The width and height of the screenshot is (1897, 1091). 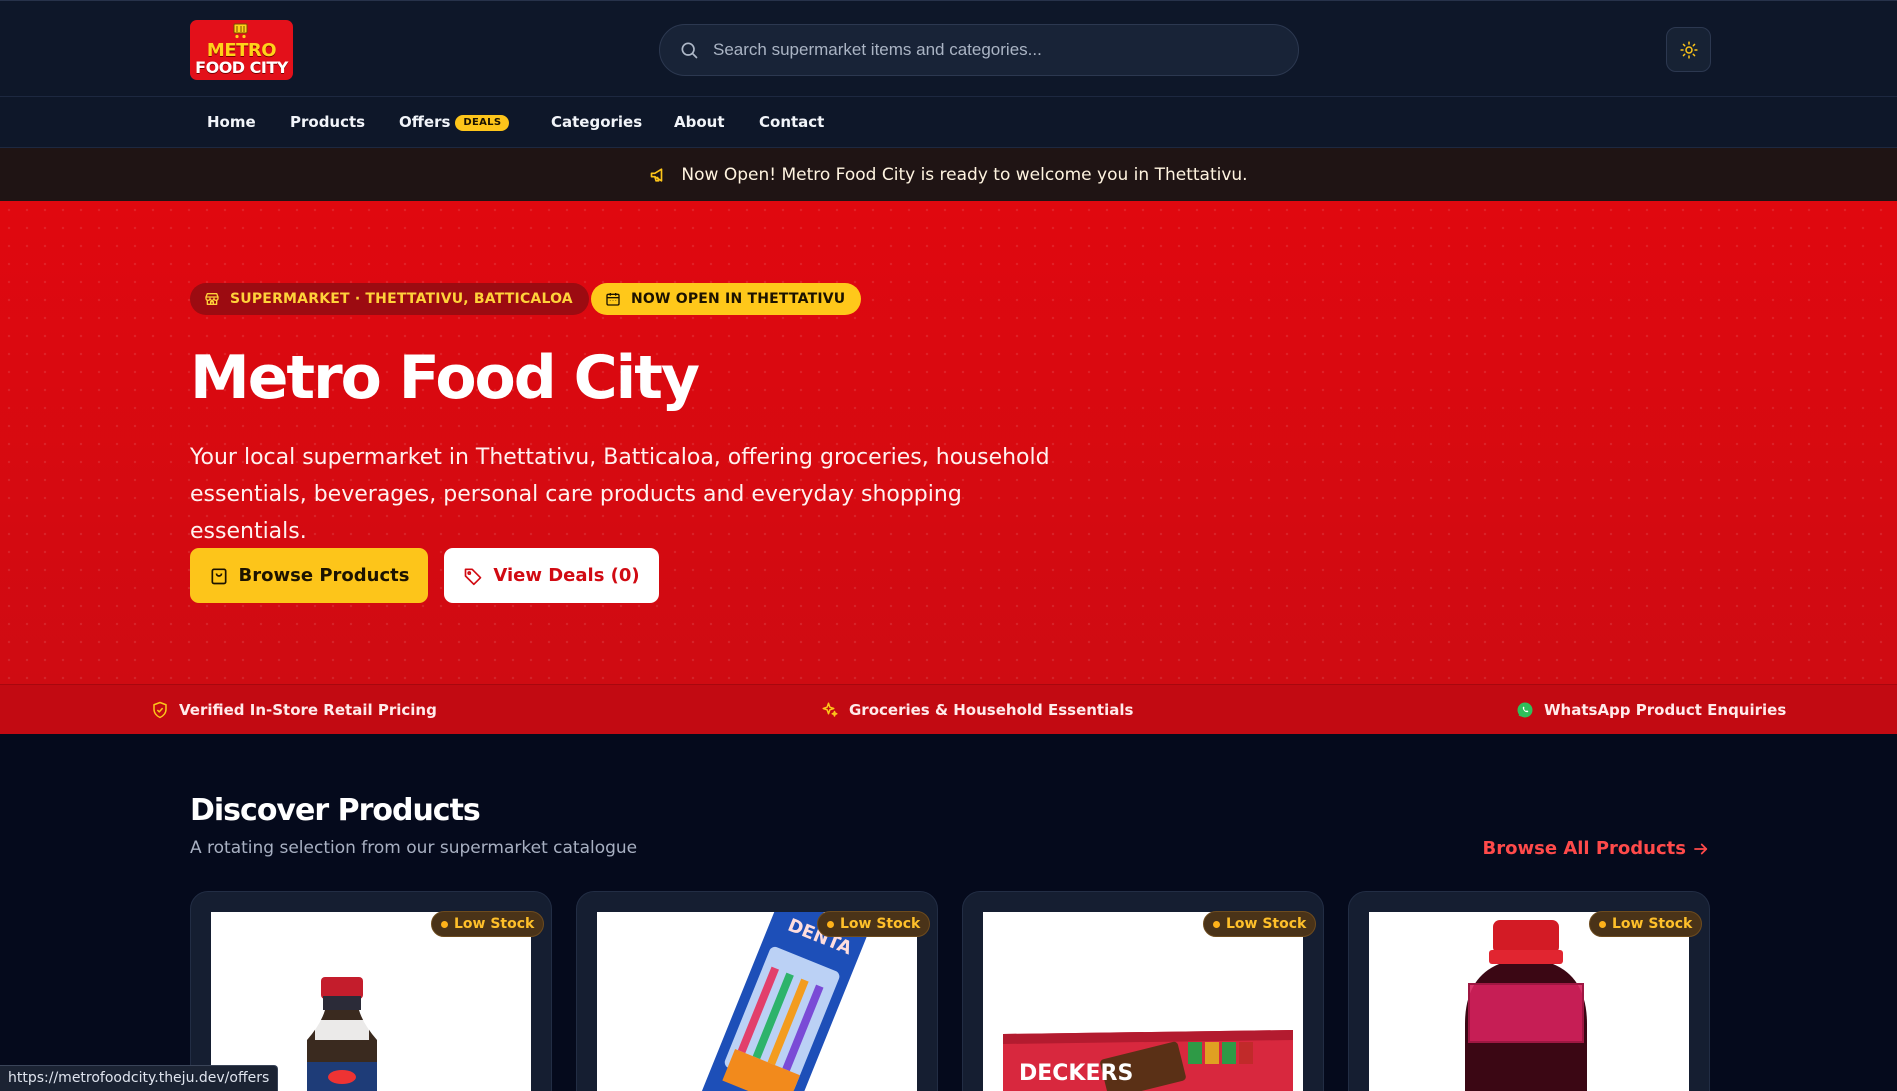 I want to click on whatsapp-icon, so click(x=1525, y=710).